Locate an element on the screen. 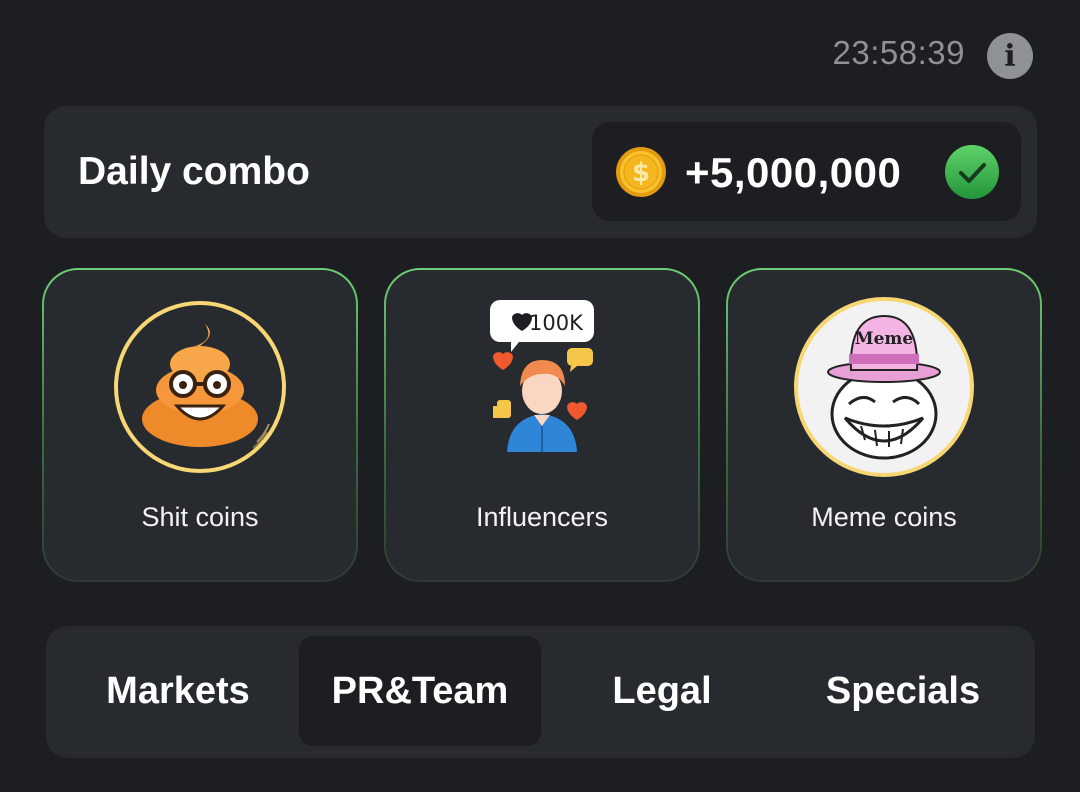 The height and width of the screenshot is (792, 1080). tab-legal: Legal is located at coordinates (662, 691).